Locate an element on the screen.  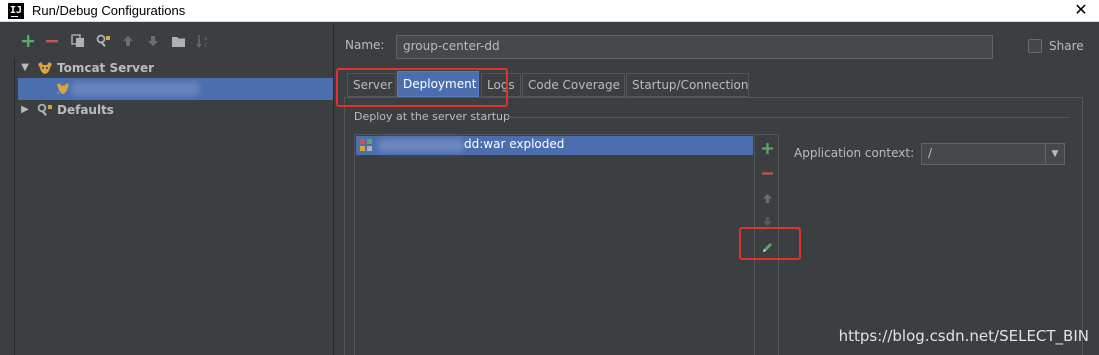
tab-deployment: Deployment is located at coordinates (438, 84).